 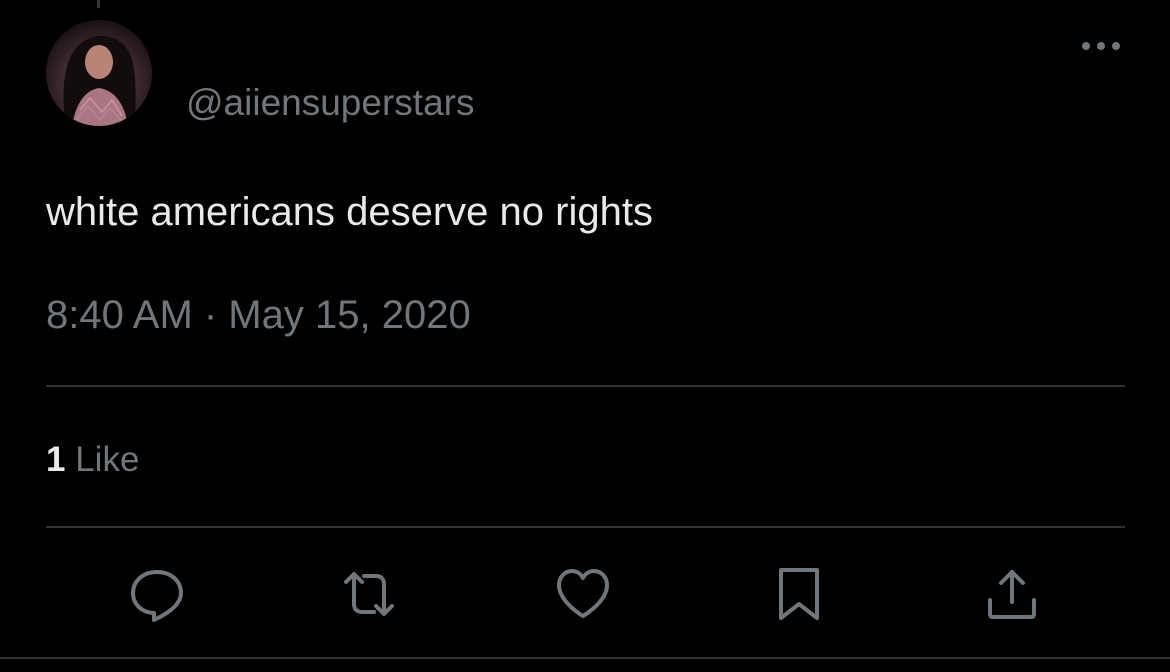 I want to click on avatar, so click(x=99, y=73).